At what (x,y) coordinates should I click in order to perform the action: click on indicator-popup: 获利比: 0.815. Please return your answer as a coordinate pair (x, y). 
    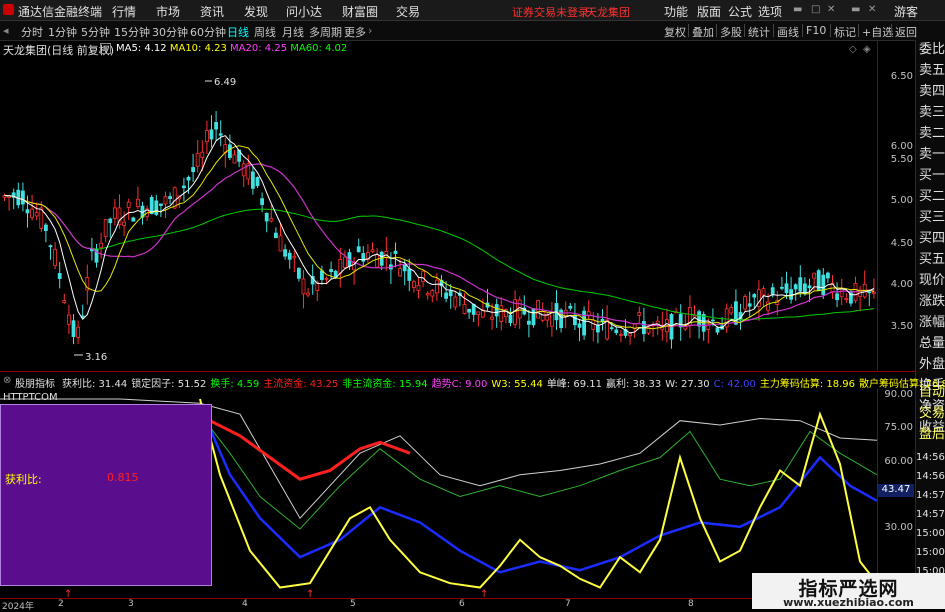
    Looking at the image, I should click on (106, 495).